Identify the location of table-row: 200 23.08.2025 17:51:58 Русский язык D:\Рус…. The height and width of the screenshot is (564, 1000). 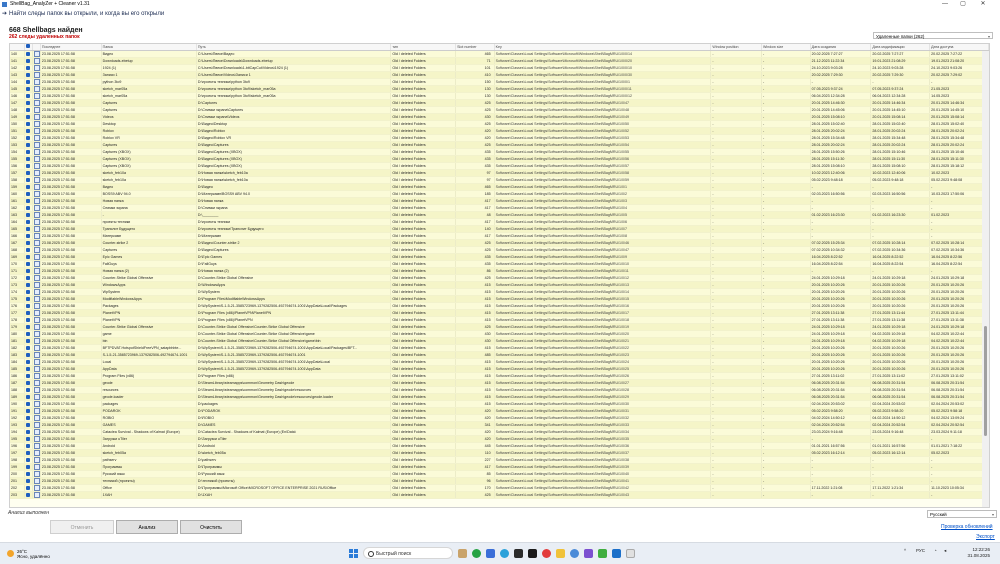
(499, 474).